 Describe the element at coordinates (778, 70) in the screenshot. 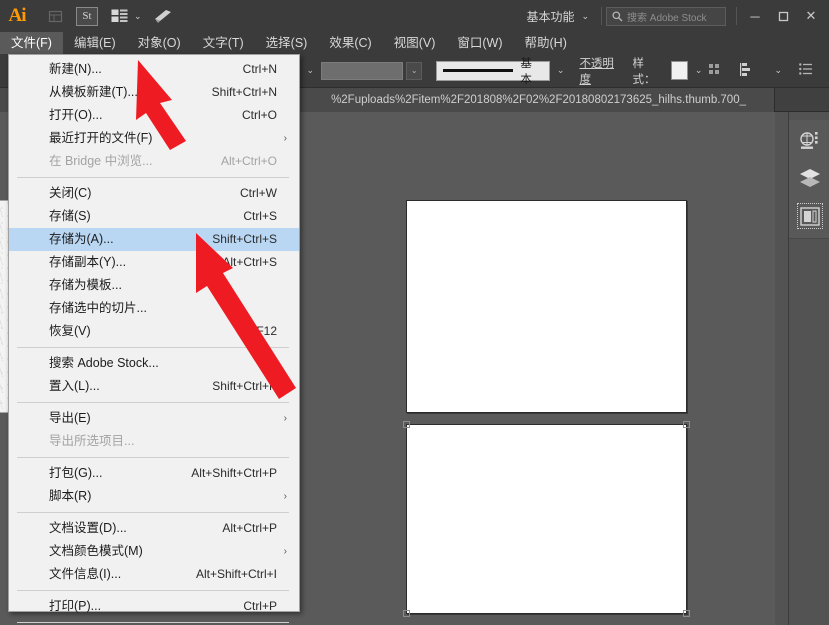

I see `transform-chevron-down-icon: ⌄` at that location.